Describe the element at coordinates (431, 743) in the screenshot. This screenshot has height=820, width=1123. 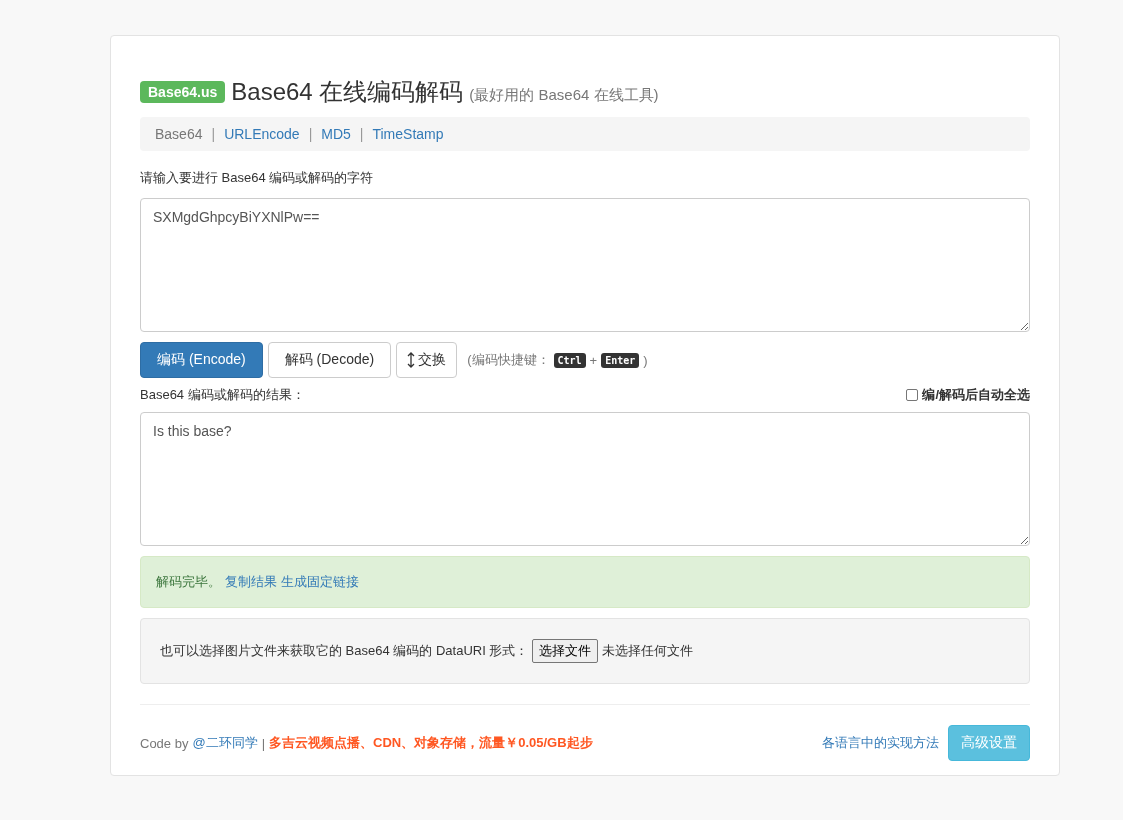
I see `promo-link: 多吉云视频点播、CDN、对象存储，流量￥0.05/GB起步` at that location.